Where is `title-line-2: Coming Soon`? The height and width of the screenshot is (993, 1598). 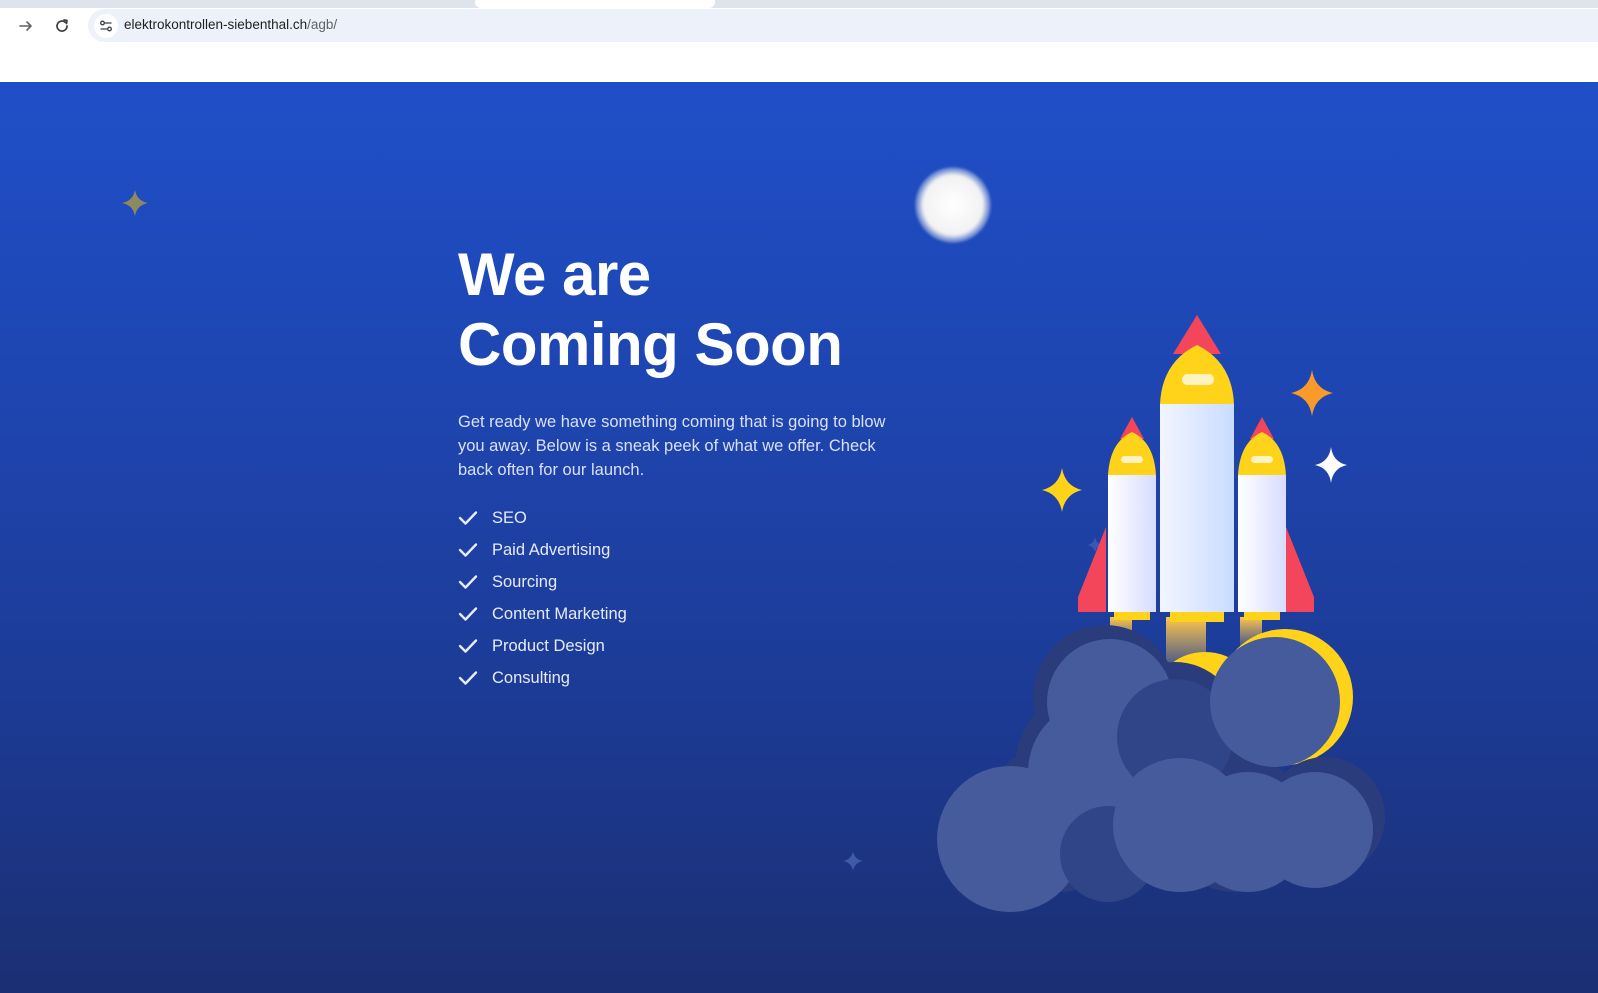
title-line-2: Coming Soon is located at coordinates (650, 344).